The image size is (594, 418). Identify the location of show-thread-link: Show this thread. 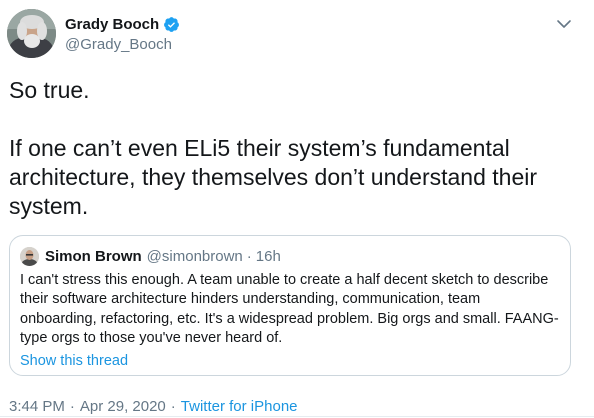
(74, 361).